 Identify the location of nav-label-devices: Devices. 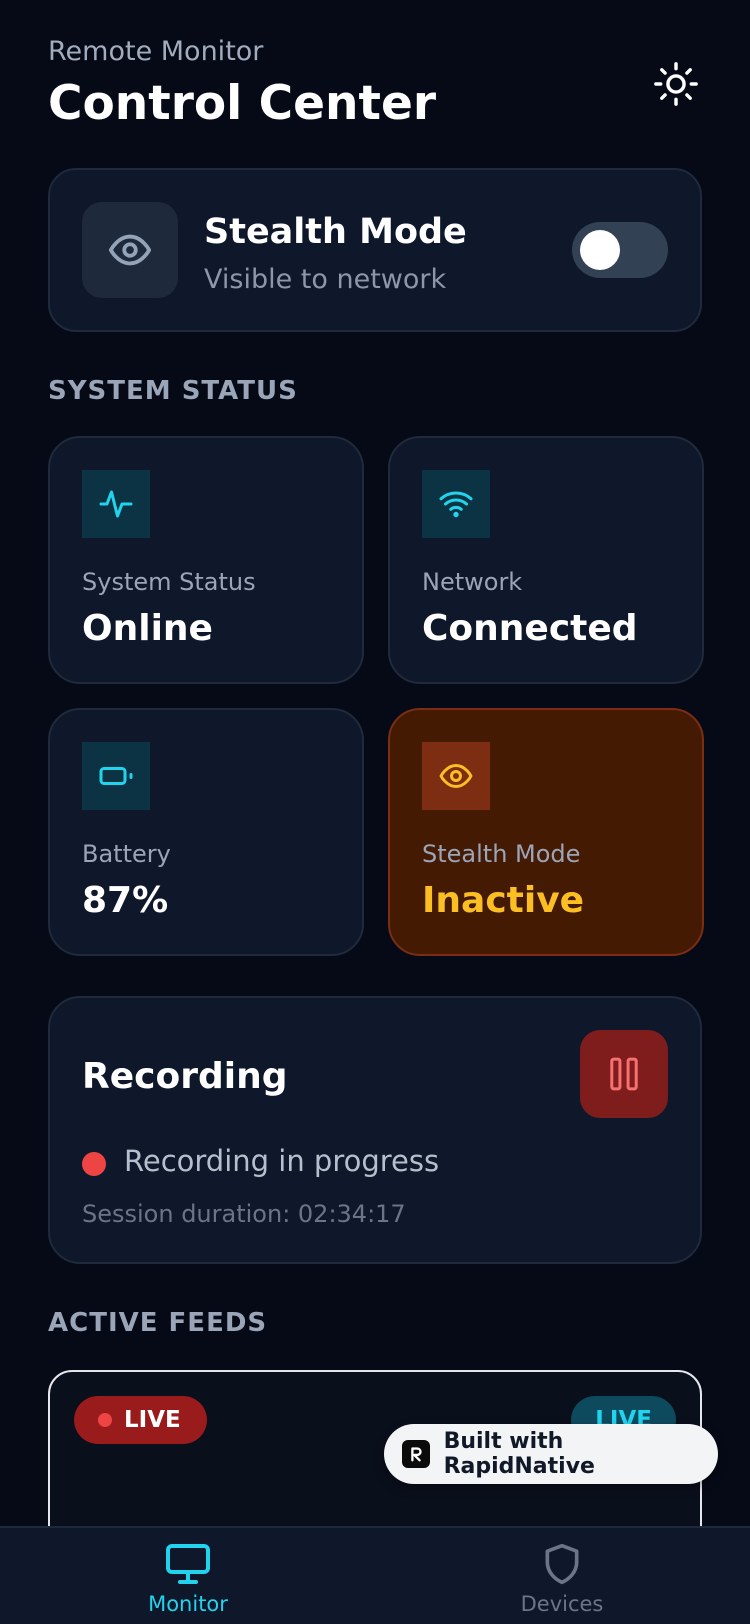
(562, 1604).